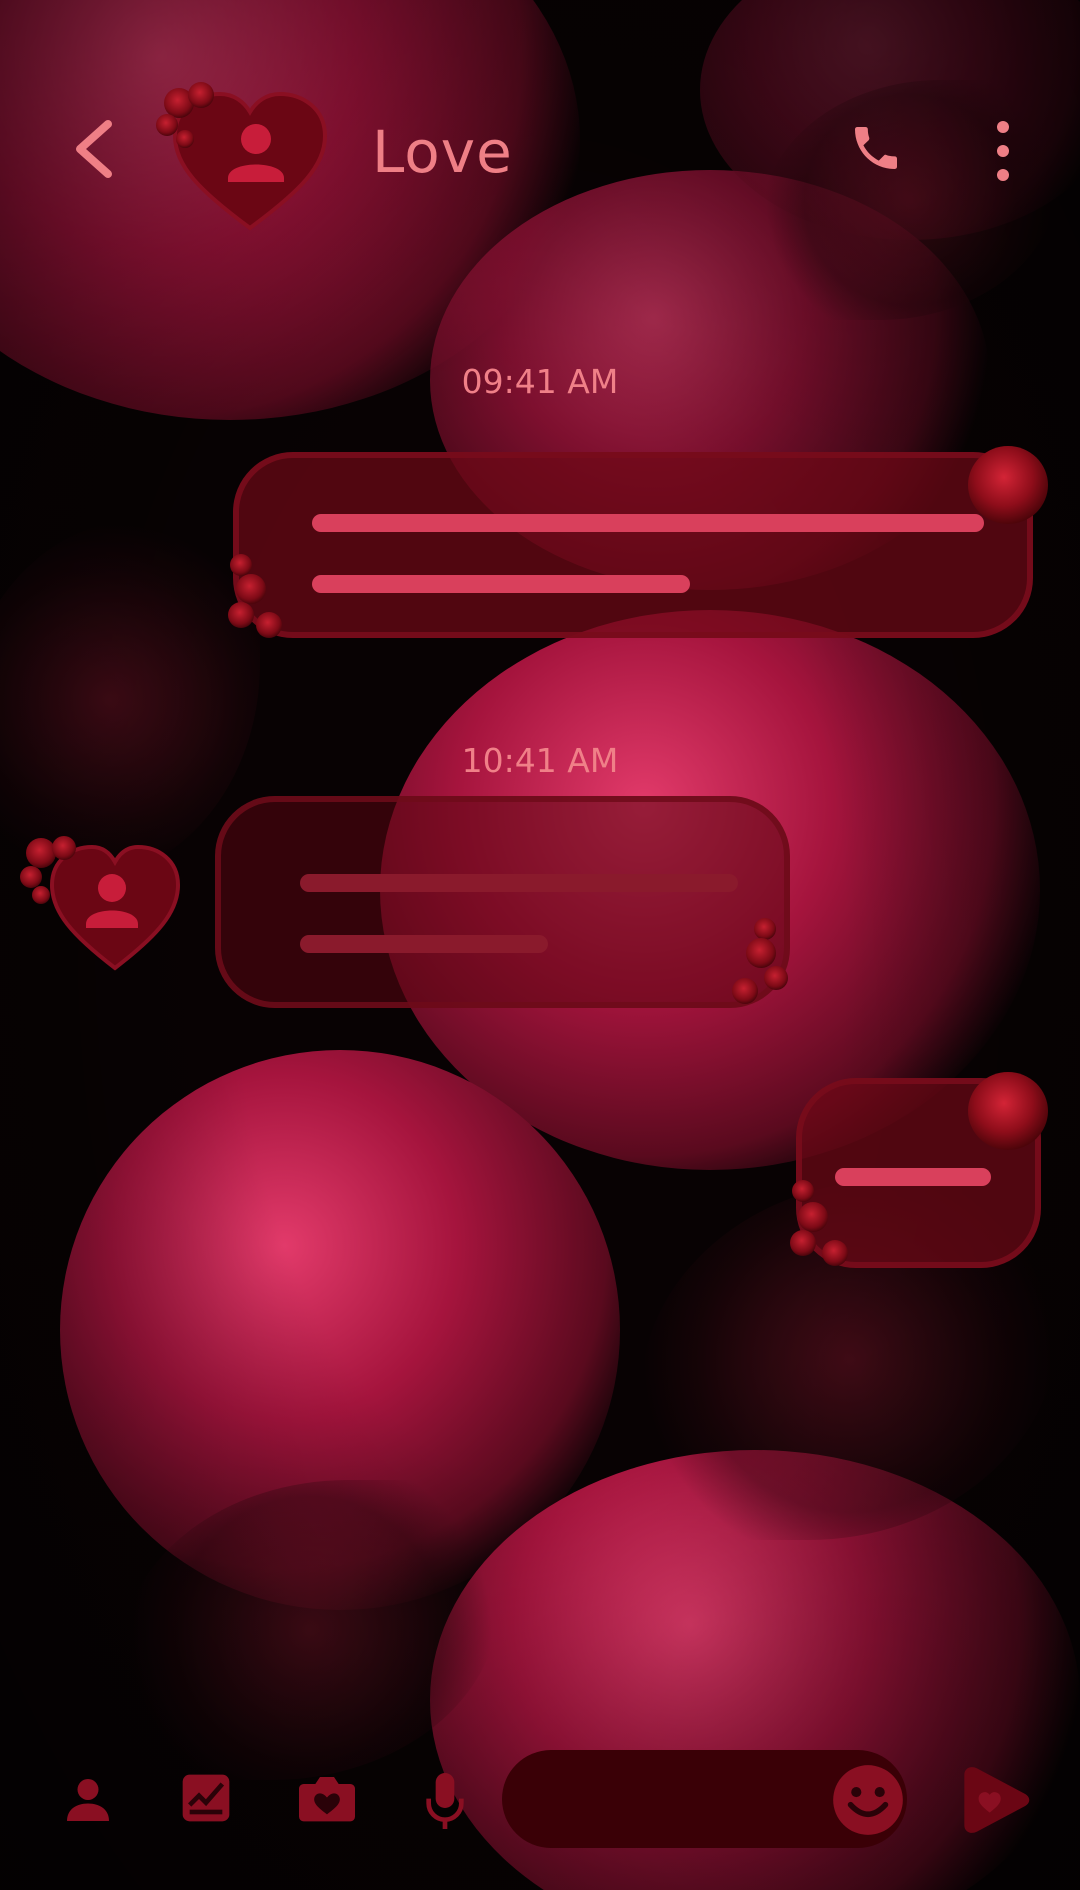 This screenshot has height=1890, width=1080. I want to click on timestamp: 10:41 AM, so click(540, 760).